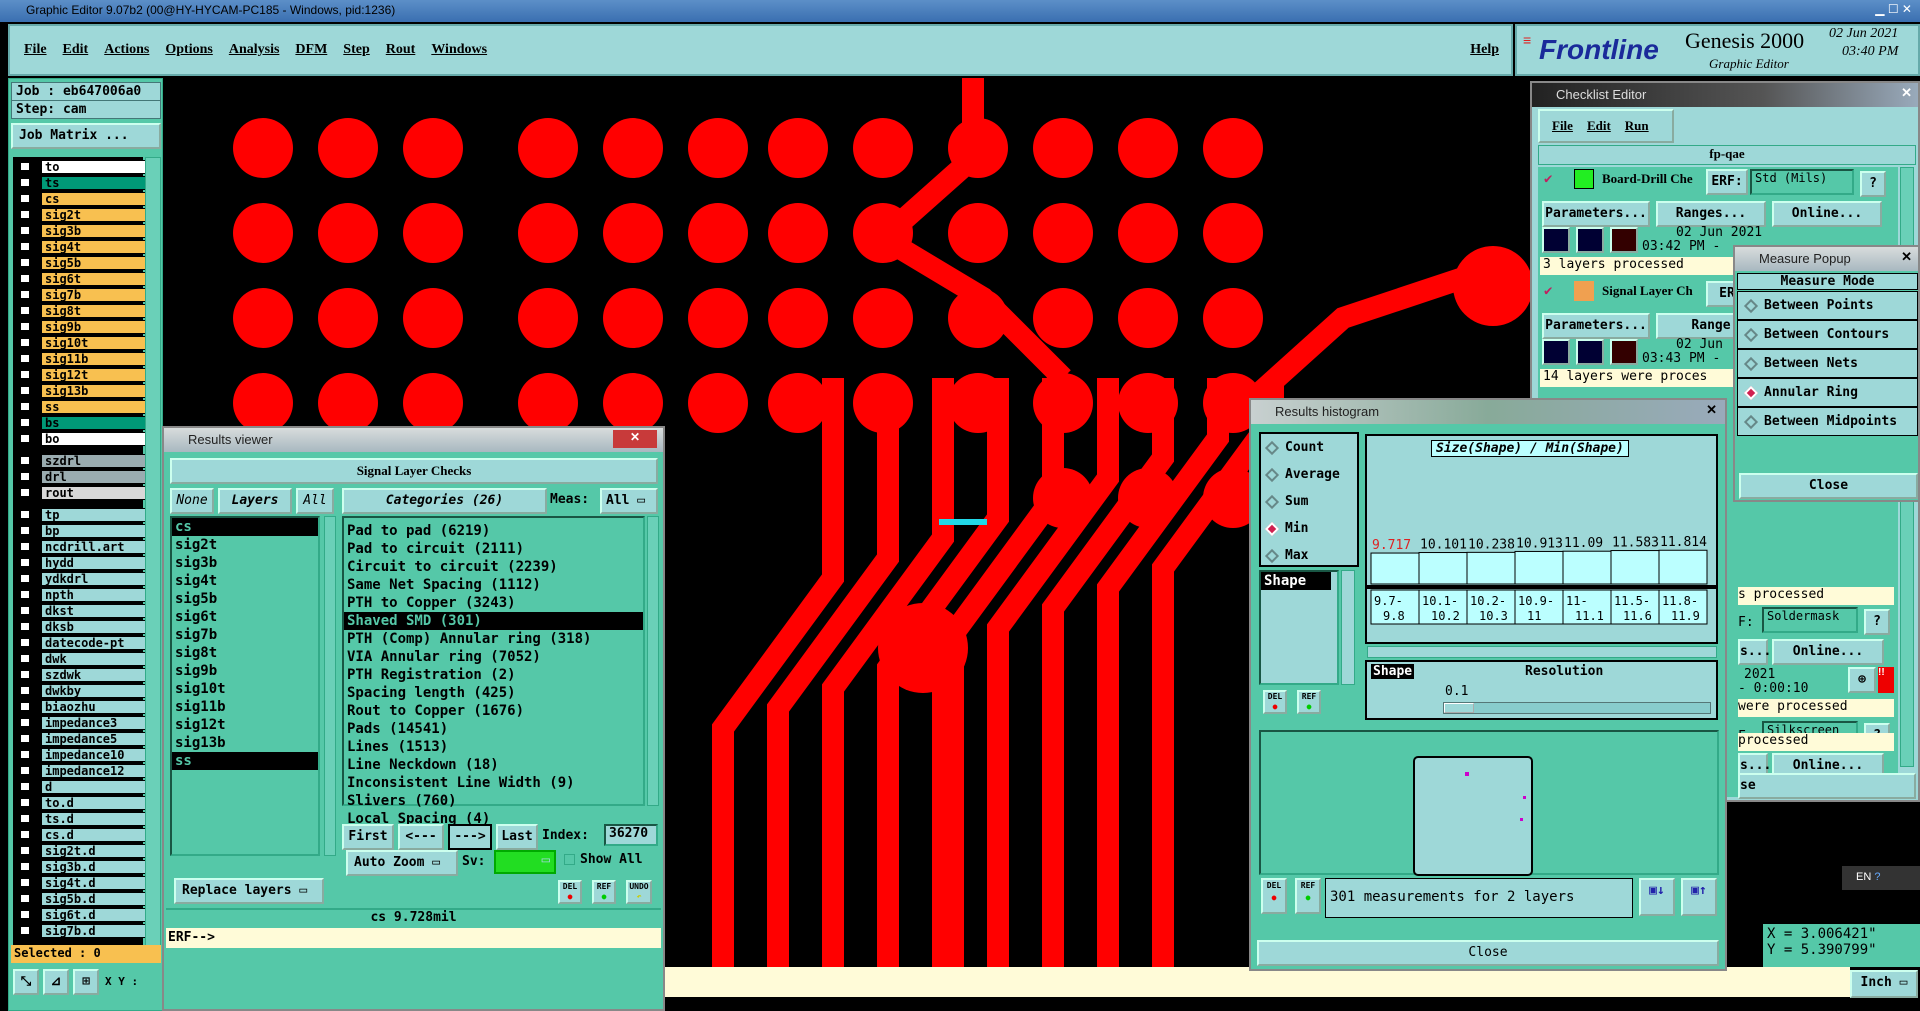 Image resolution: width=1920 pixels, height=1011 pixels. I want to click on menu-step: Step, so click(356, 50).